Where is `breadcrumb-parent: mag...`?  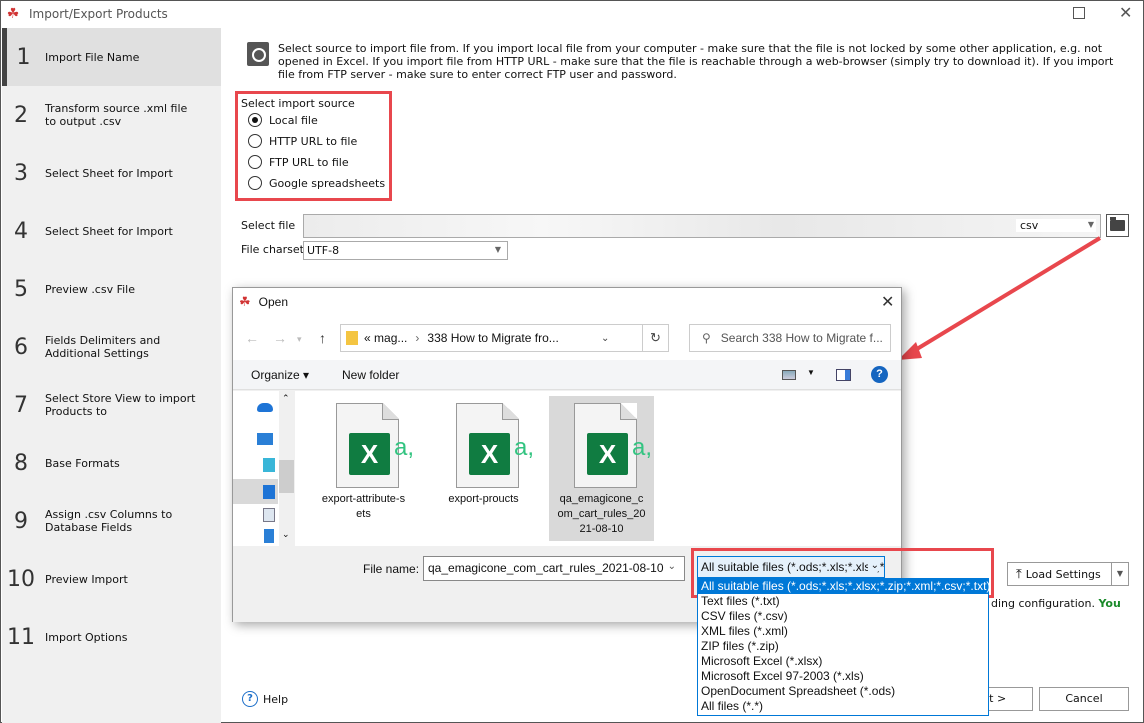 breadcrumb-parent: mag... is located at coordinates (390, 338).